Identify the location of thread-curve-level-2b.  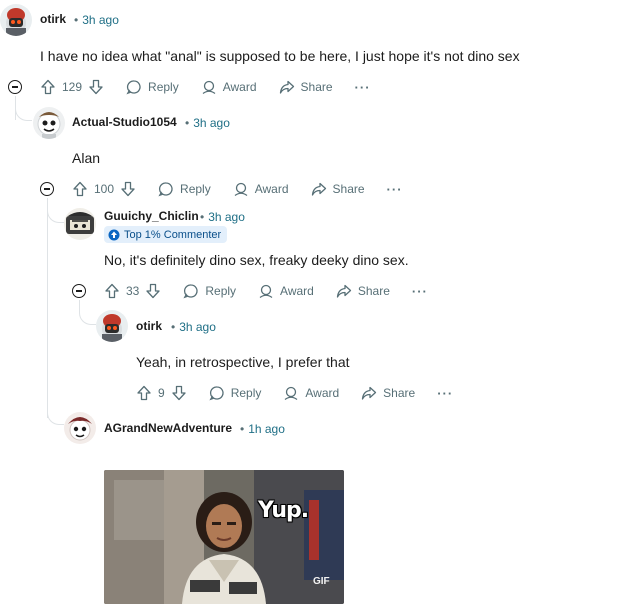
(55, 412).